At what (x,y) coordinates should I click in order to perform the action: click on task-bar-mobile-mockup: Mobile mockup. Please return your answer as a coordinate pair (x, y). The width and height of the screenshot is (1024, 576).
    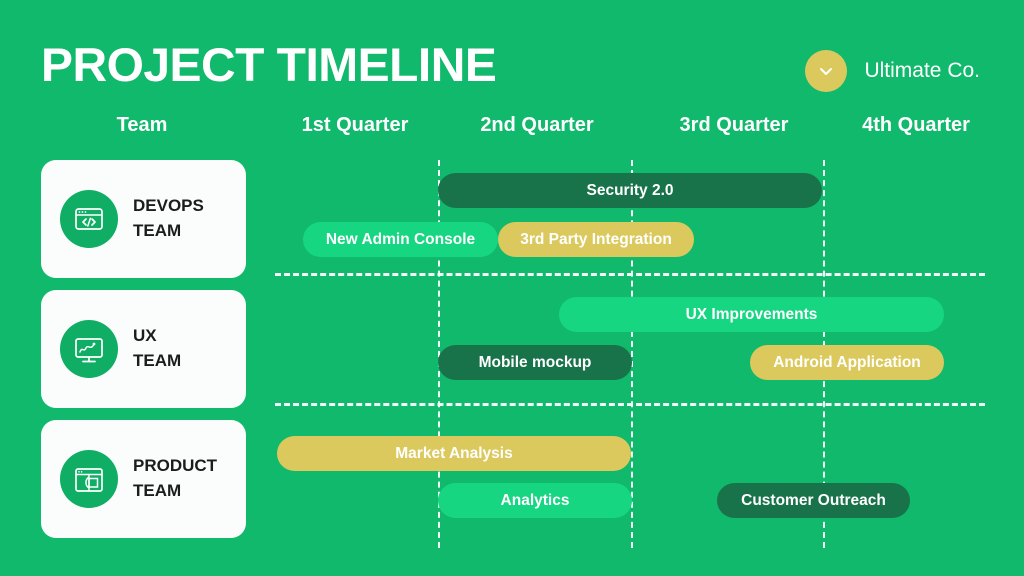
    Looking at the image, I should click on (535, 362).